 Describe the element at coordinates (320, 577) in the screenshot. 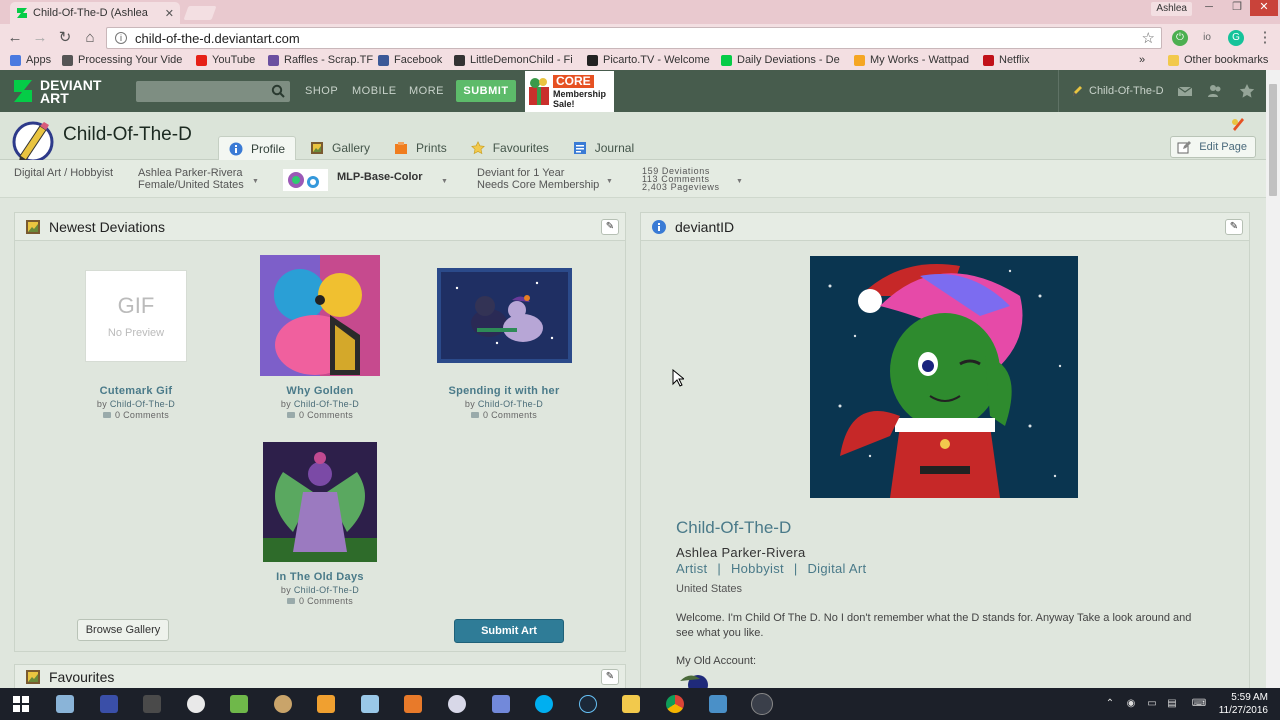

I see `deviation-title: In The Old Days` at that location.